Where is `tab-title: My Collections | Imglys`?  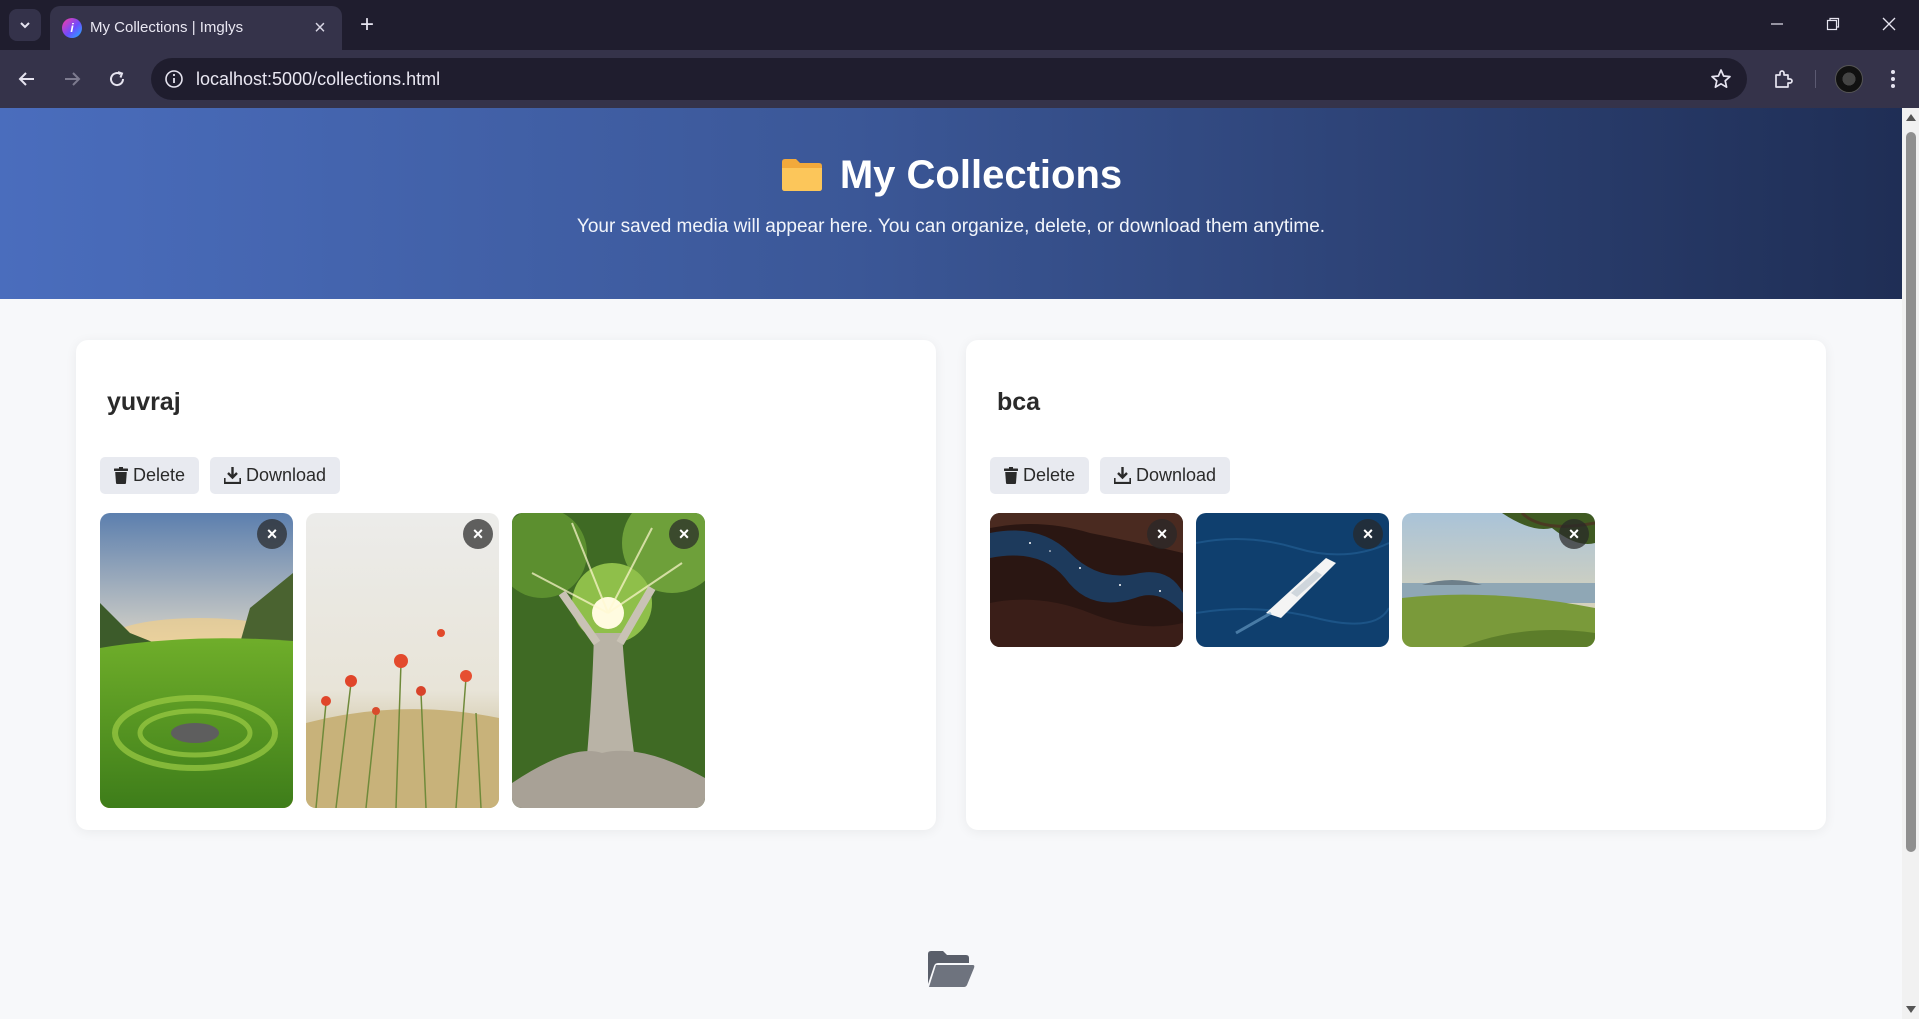
tab-title: My Collections | Imglys is located at coordinates (167, 27).